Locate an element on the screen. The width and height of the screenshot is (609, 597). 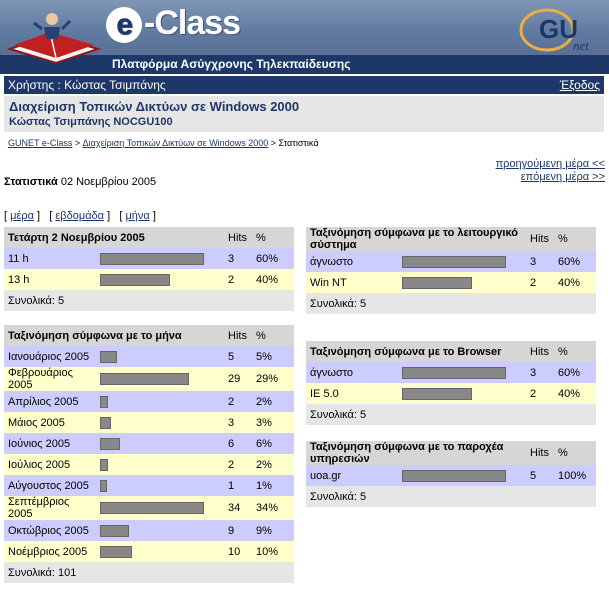
row-hits: 34 is located at coordinates (238, 508).